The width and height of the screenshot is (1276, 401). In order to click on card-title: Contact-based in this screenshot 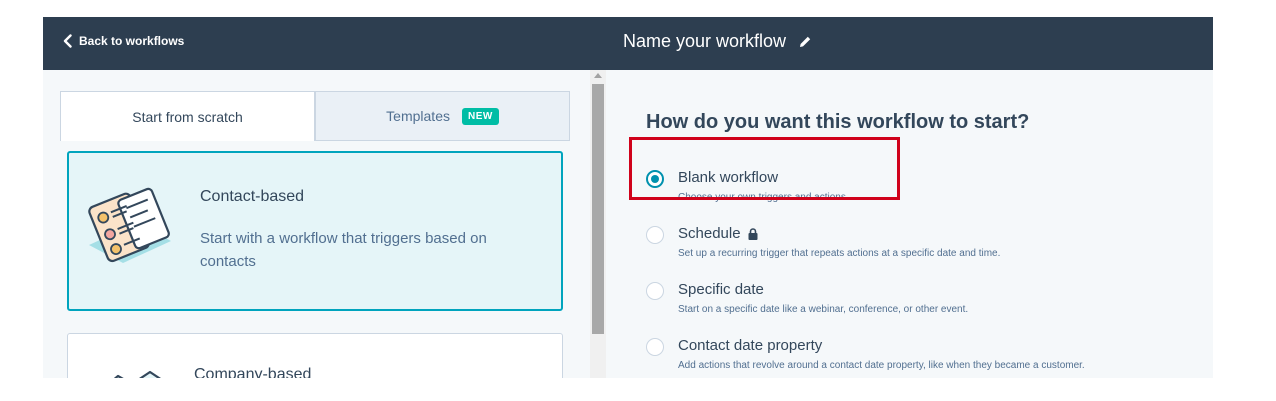, I will do `click(252, 196)`.